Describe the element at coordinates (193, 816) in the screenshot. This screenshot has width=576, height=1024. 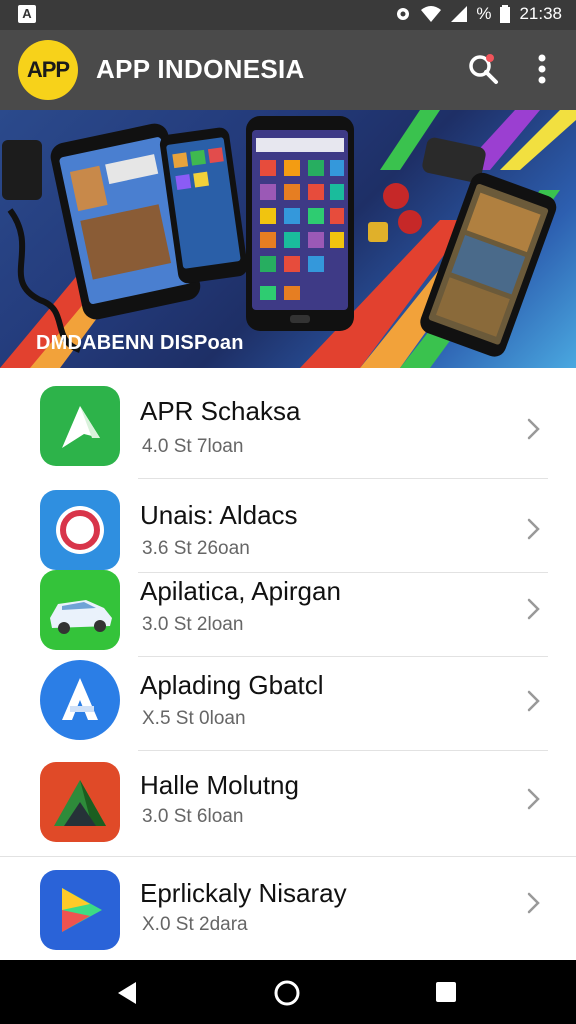
I see `app-meta: 3.0 St 6loan` at that location.